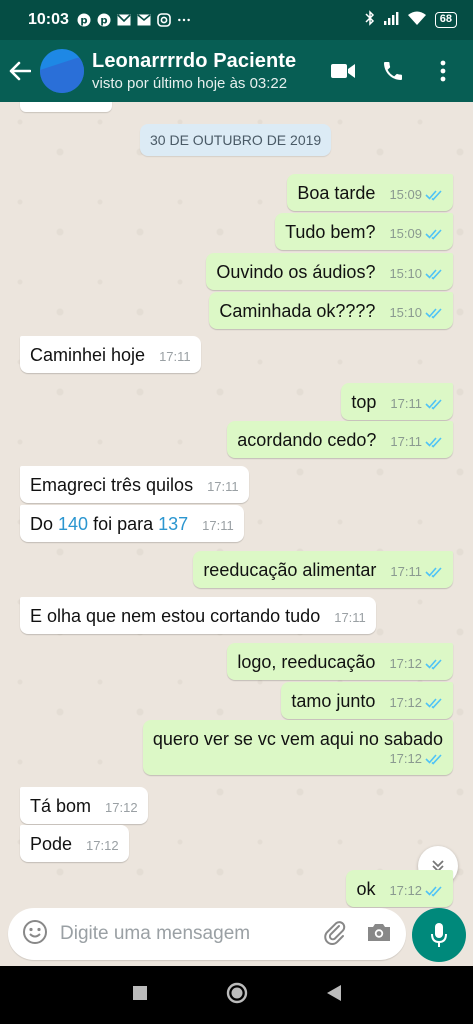  What do you see at coordinates (112, 485) in the screenshot?
I see `message-text: Emagreci três quilos` at bounding box center [112, 485].